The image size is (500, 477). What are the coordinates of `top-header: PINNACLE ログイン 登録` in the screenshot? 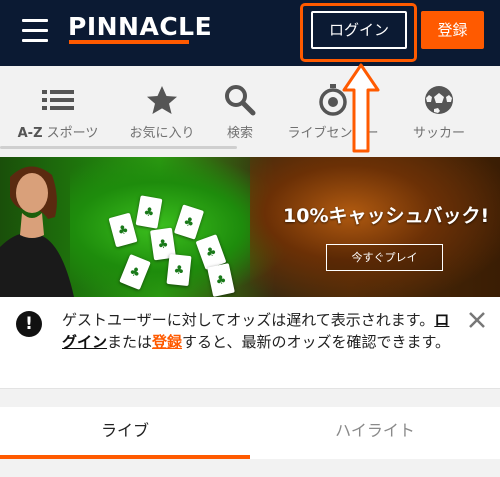 It's located at (250, 33).